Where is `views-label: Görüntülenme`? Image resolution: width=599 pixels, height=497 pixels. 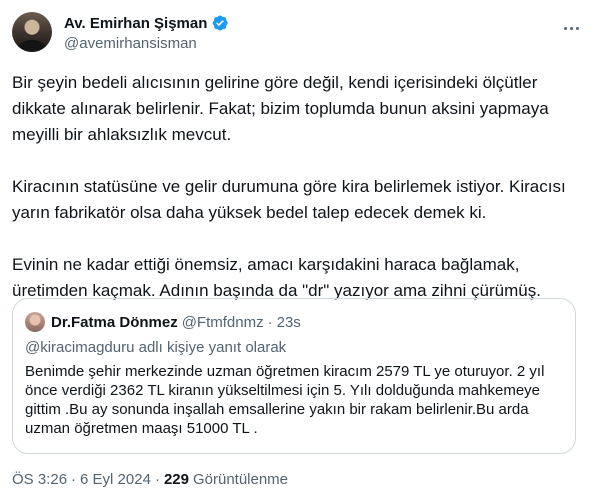
views-label: Görüntülenme is located at coordinates (240, 479).